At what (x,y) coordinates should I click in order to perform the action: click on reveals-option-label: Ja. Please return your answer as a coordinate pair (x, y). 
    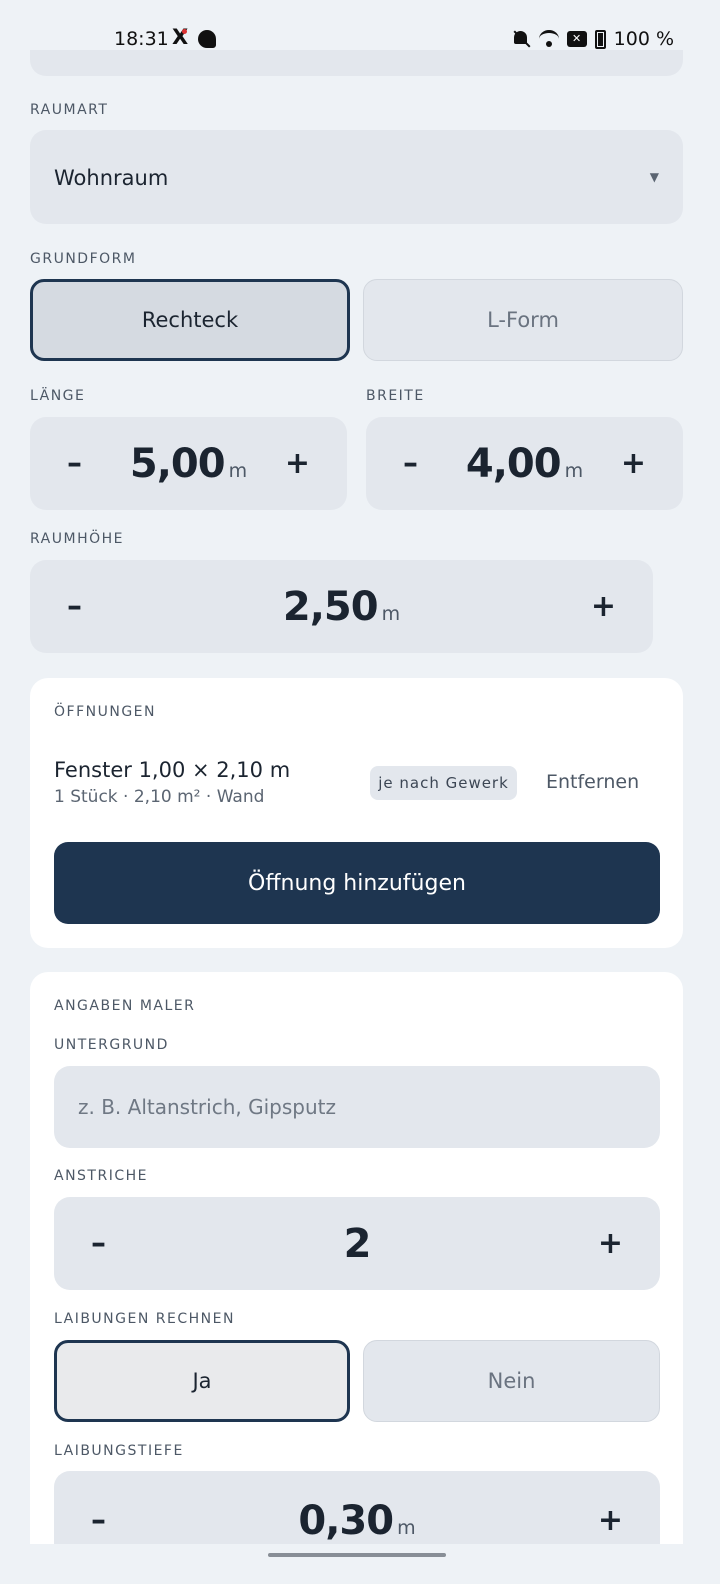
    Looking at the image, I should click on (202, 1381).